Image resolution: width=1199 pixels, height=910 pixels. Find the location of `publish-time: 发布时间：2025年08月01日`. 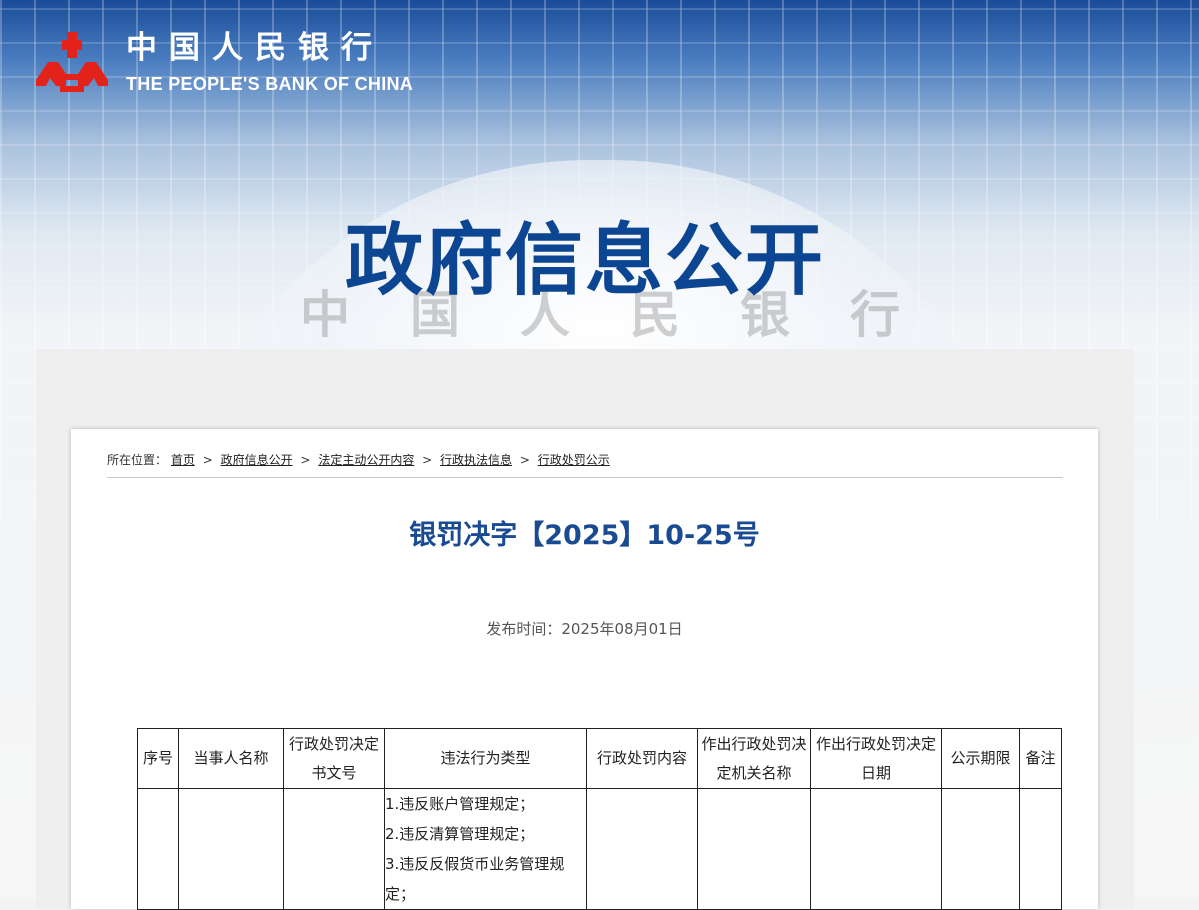

publish-time: 发布时间：2025年08月01日 is located at coordinates (584, 629).